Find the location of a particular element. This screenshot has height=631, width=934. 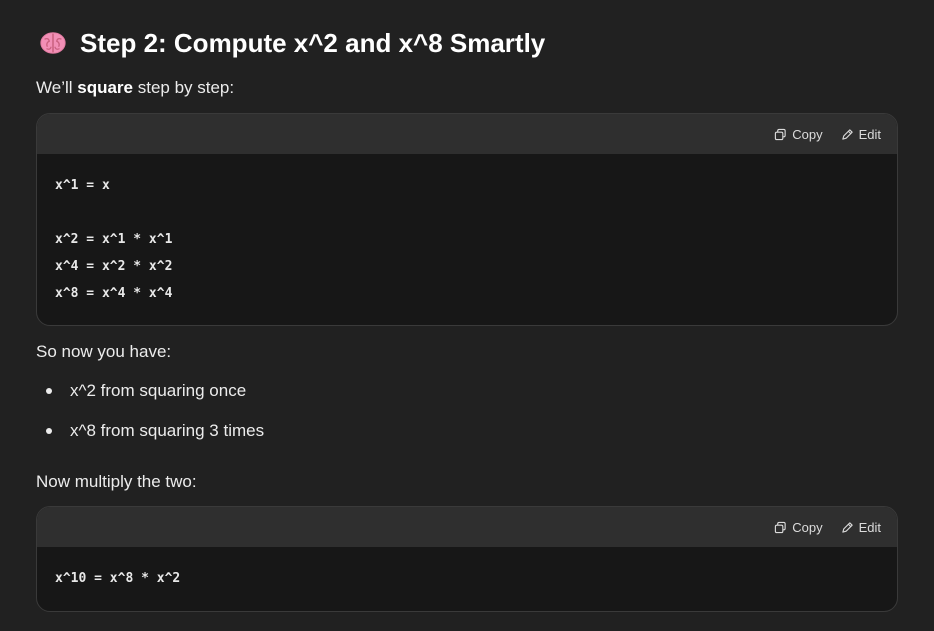

list-item-text: x^8 from squaring 3 times is located at coordinates (167, 430).